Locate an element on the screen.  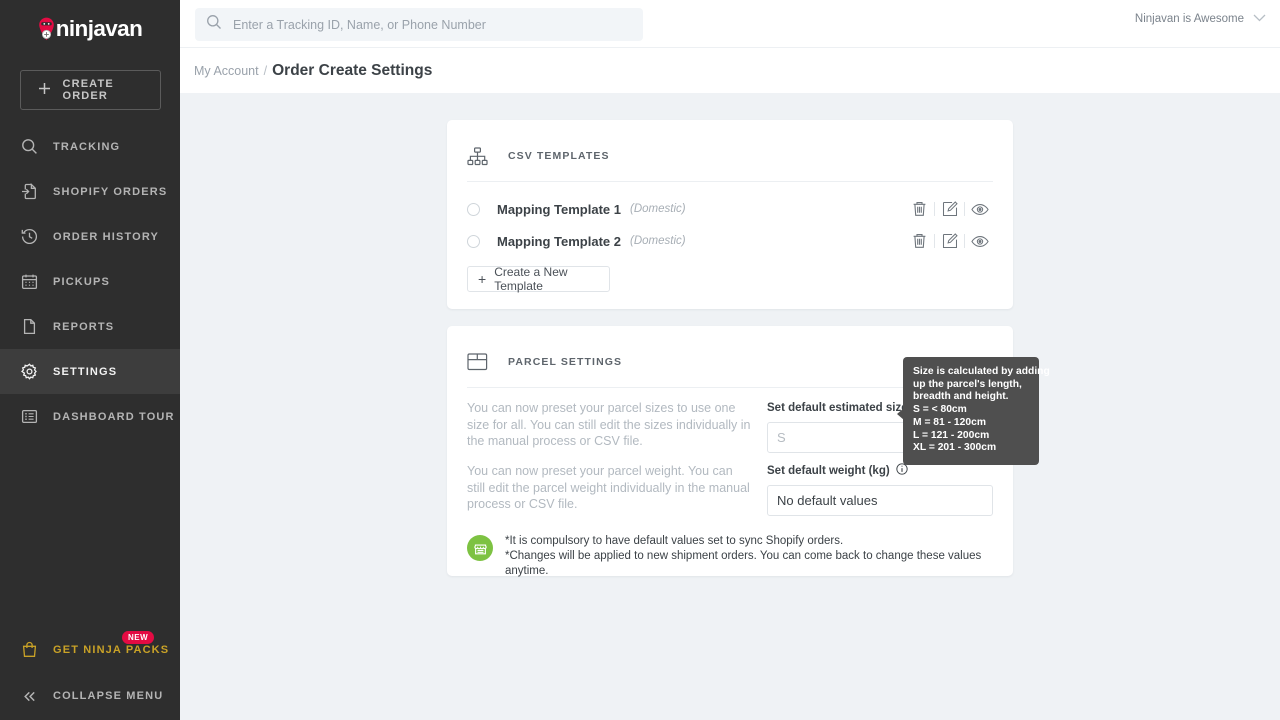
list-board-icon is located at coordinates (29, 417).